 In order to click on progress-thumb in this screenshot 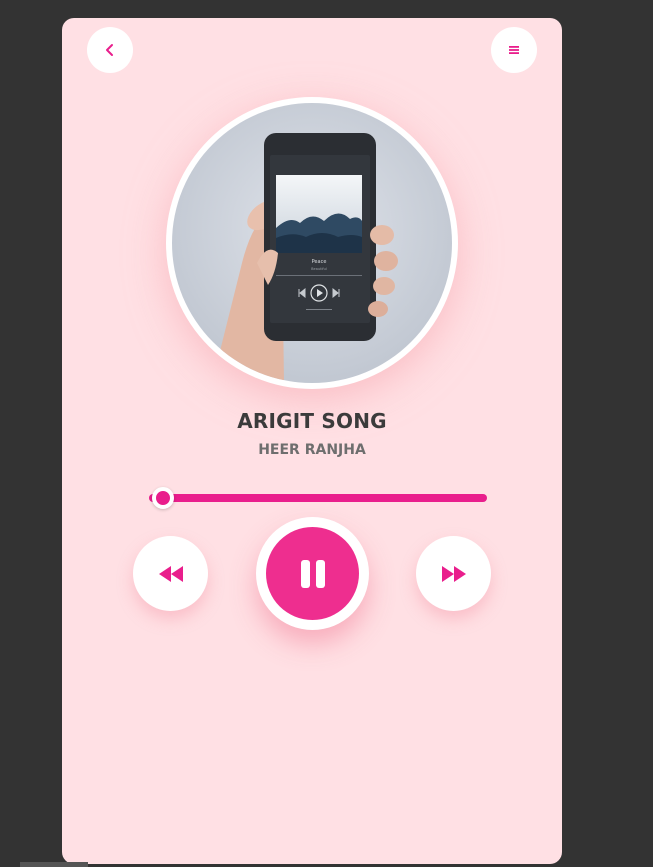, I will do `click(162, 498)`.